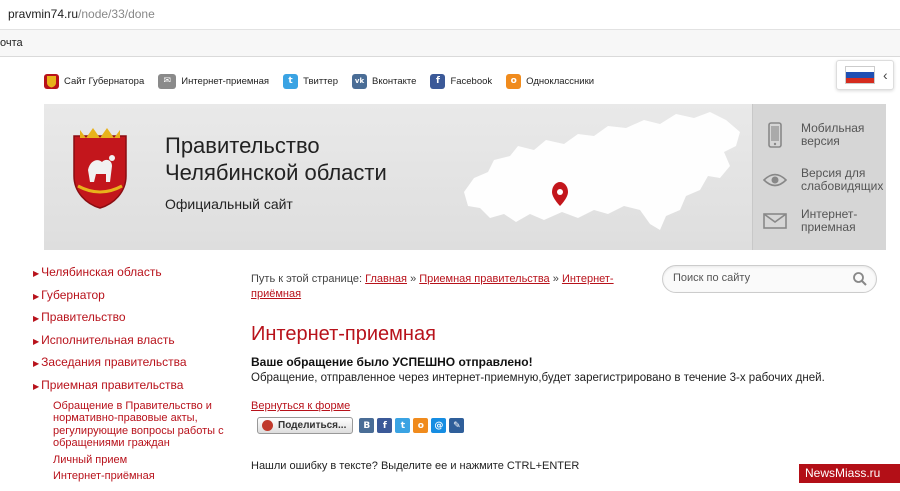 This screenshot has height=491, width=900. I want to click on eye-icon, so click(775, 180).